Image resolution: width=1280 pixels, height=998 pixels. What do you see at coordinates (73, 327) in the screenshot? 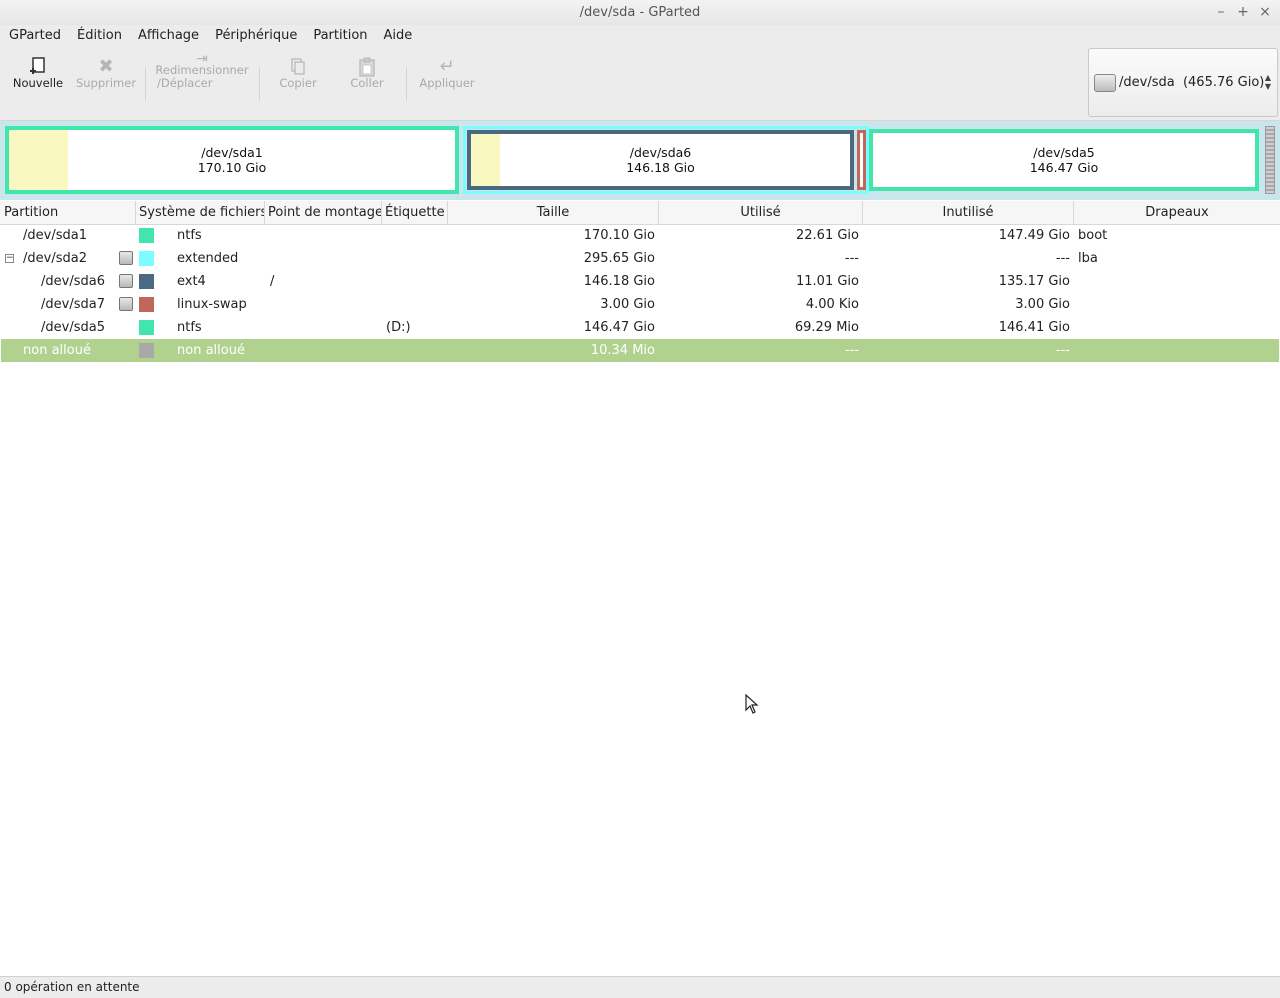
I see `cell-partition: /dev/sda5` at bounding box center [73, 327].